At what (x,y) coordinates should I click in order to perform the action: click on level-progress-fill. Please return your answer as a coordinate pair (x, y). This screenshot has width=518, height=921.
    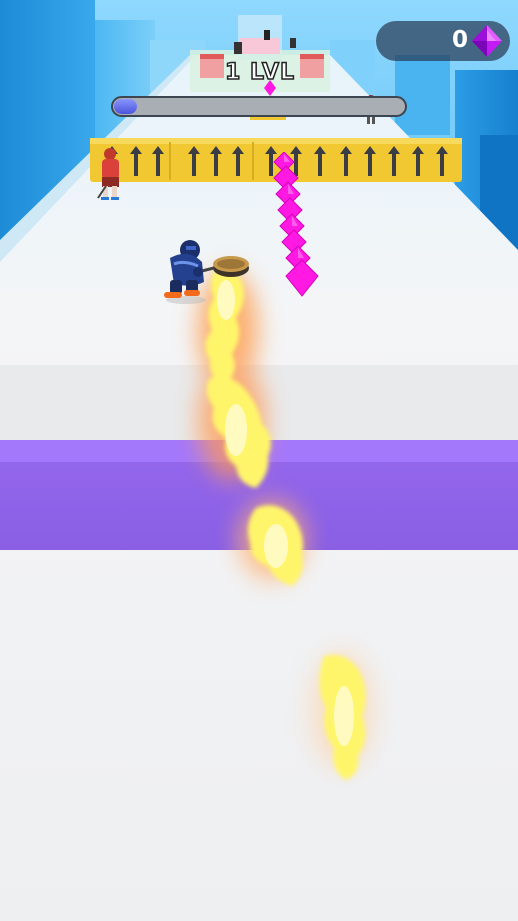
    Looking at the image, I should click on (126, 106).